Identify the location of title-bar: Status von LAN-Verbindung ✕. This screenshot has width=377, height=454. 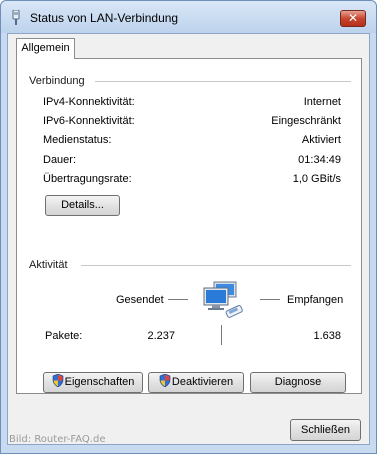
(188, 17).